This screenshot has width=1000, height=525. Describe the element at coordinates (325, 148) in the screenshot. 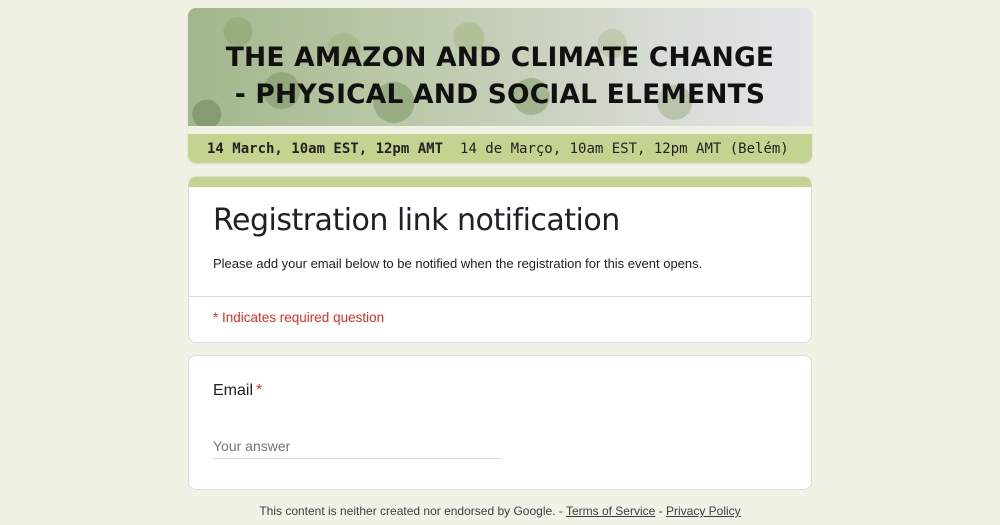

I see `event-date-english: 14 March, 10am EST, 12pm AMT` at that location.